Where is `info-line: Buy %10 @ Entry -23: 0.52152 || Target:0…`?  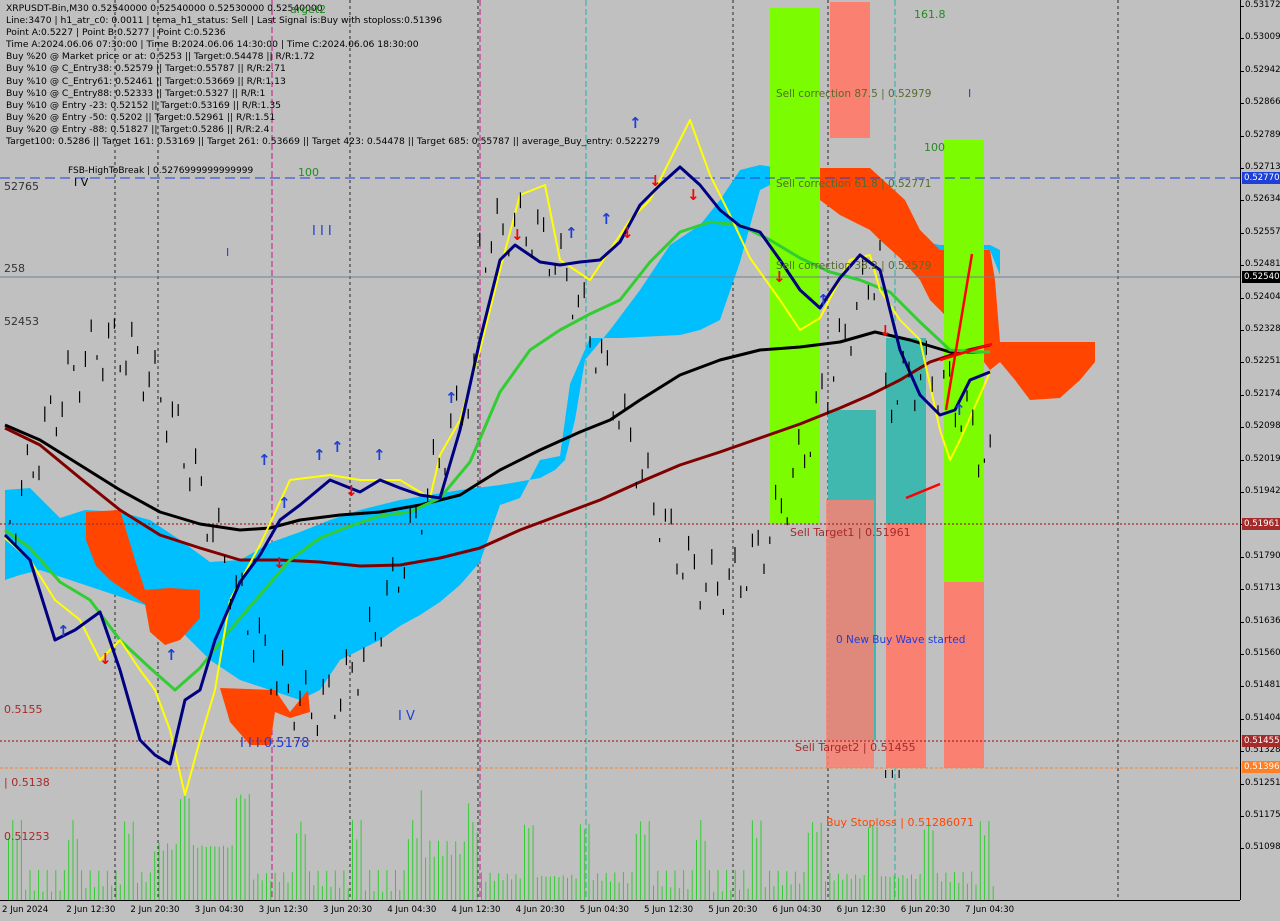 info-line: Buy %10 @ Entry -23: 0.52152 || Target:0… is located at coordinates (144, 105).